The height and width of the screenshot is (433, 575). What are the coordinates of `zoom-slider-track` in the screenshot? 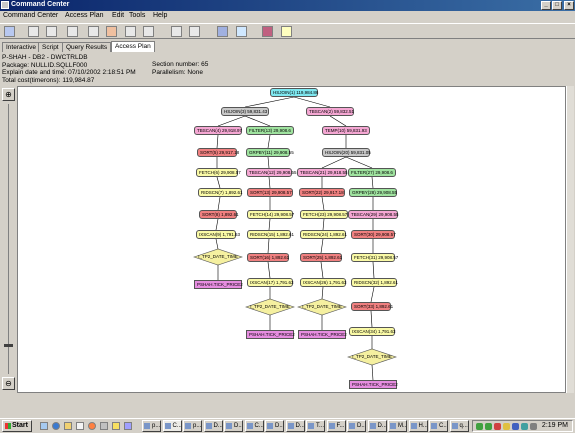 It's located at (8, 239).